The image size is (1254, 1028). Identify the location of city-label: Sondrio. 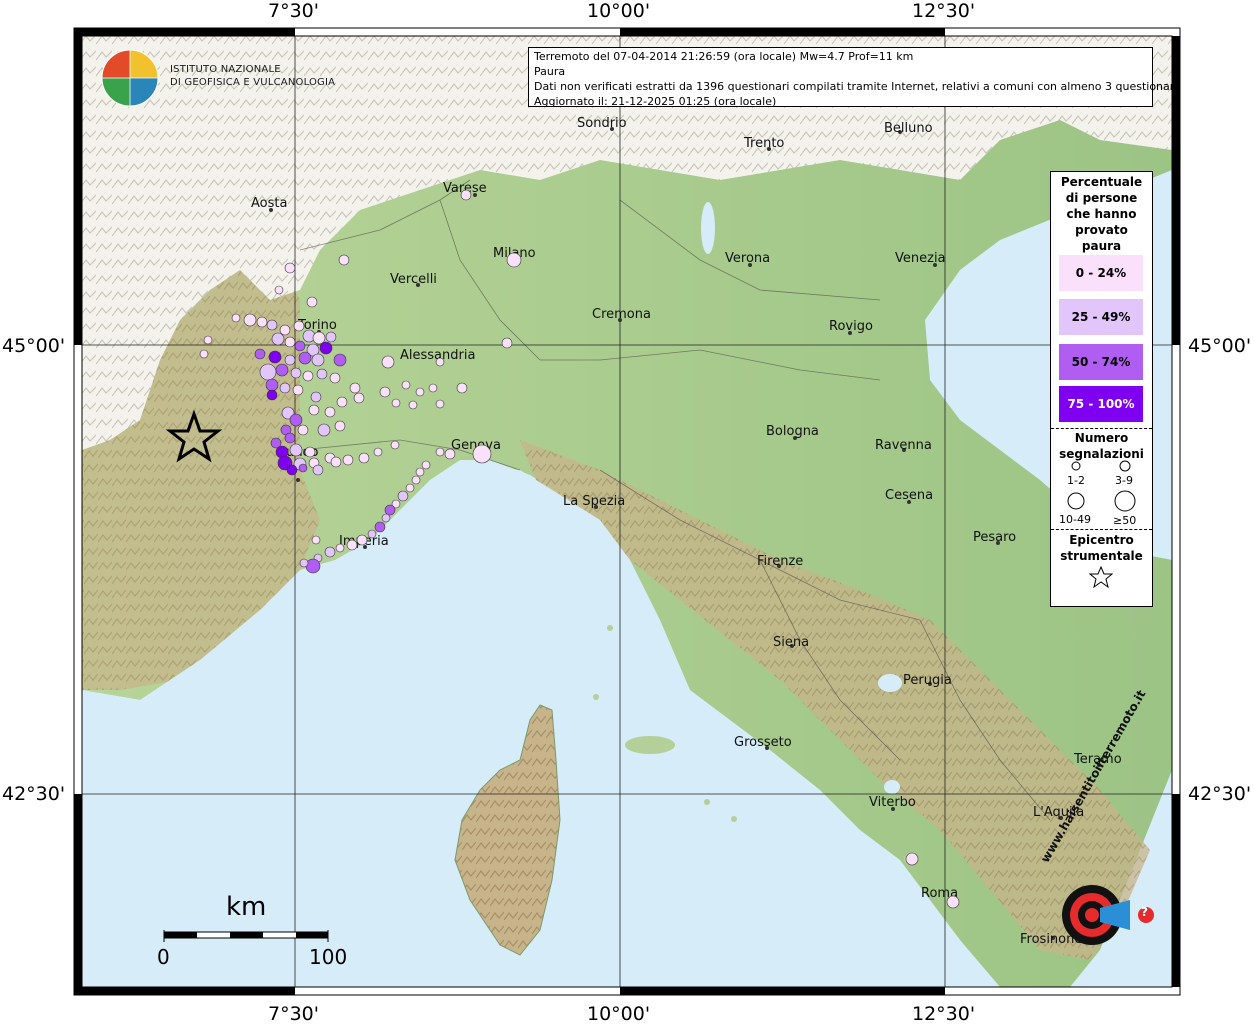
(602, 123).